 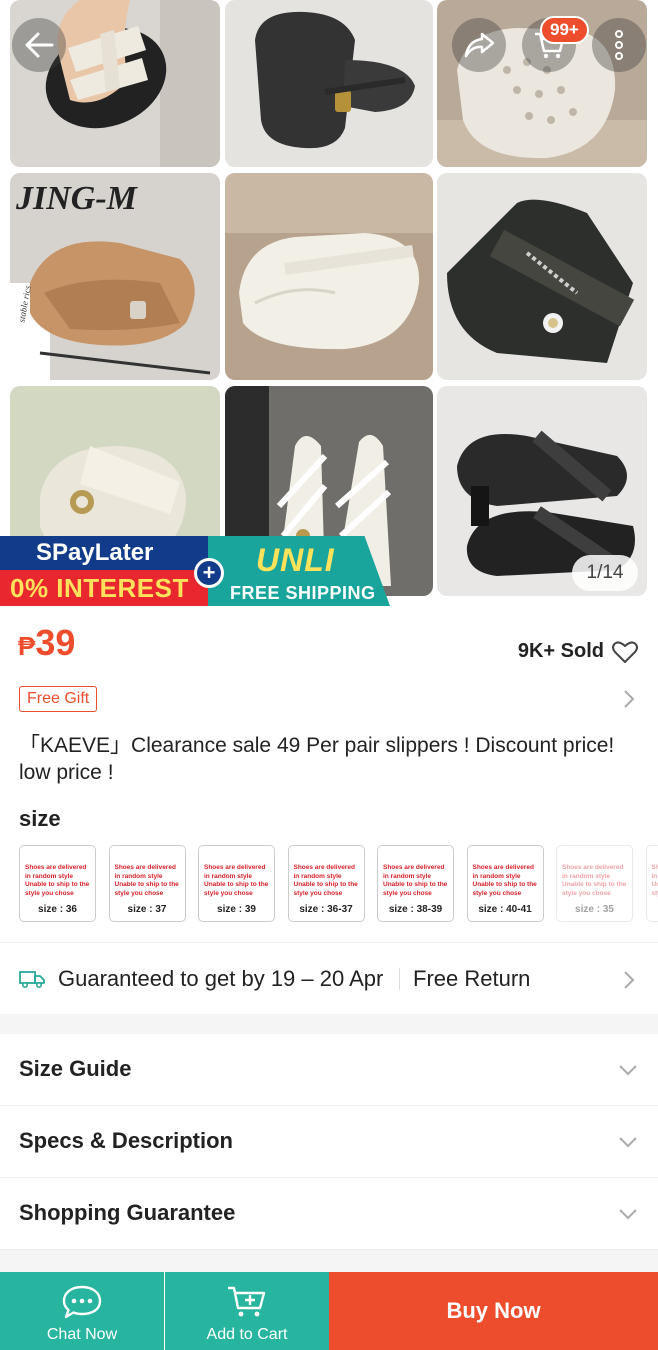 I want to click on chat-now-label: Chat Now, so click(x=82, y=1334).